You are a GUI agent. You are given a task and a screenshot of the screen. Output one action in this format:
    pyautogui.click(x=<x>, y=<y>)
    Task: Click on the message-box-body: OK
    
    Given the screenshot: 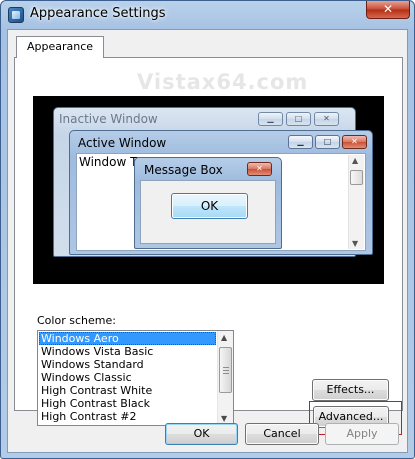 What is the action you would take?
    pyautogui.click(x=208, y=212)
    